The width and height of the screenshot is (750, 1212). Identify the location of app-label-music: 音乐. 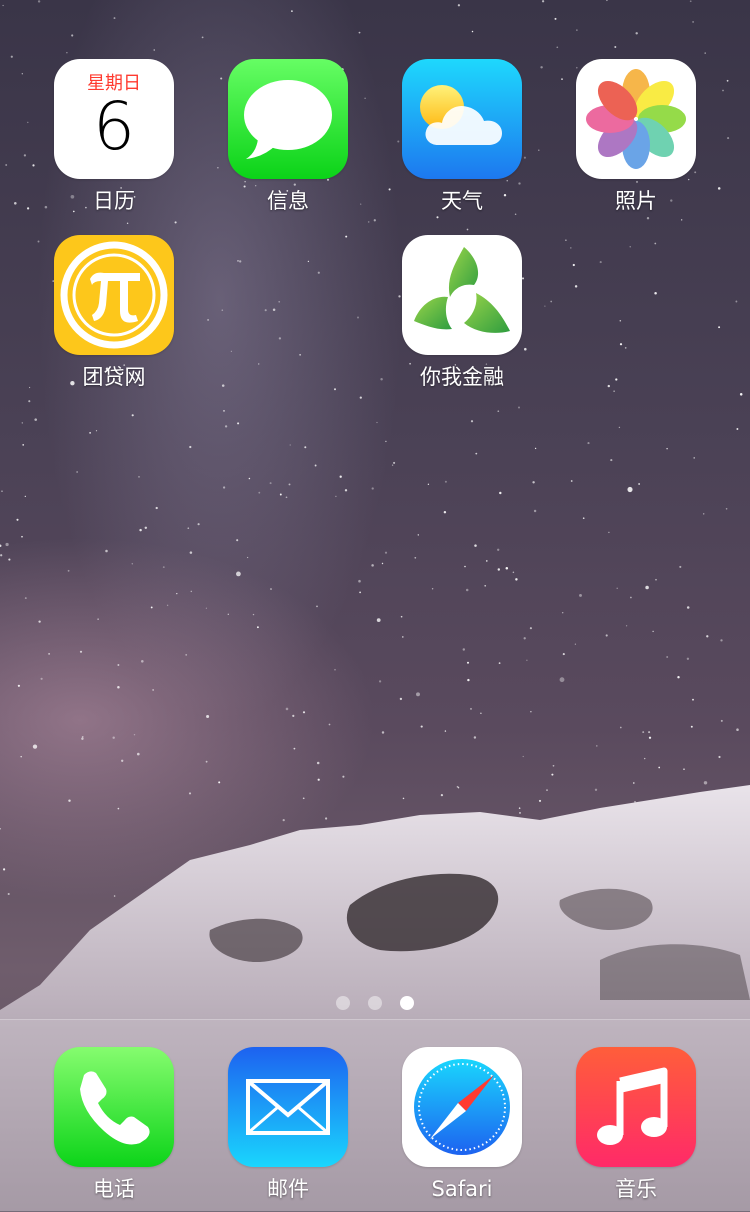
(636, 1189).